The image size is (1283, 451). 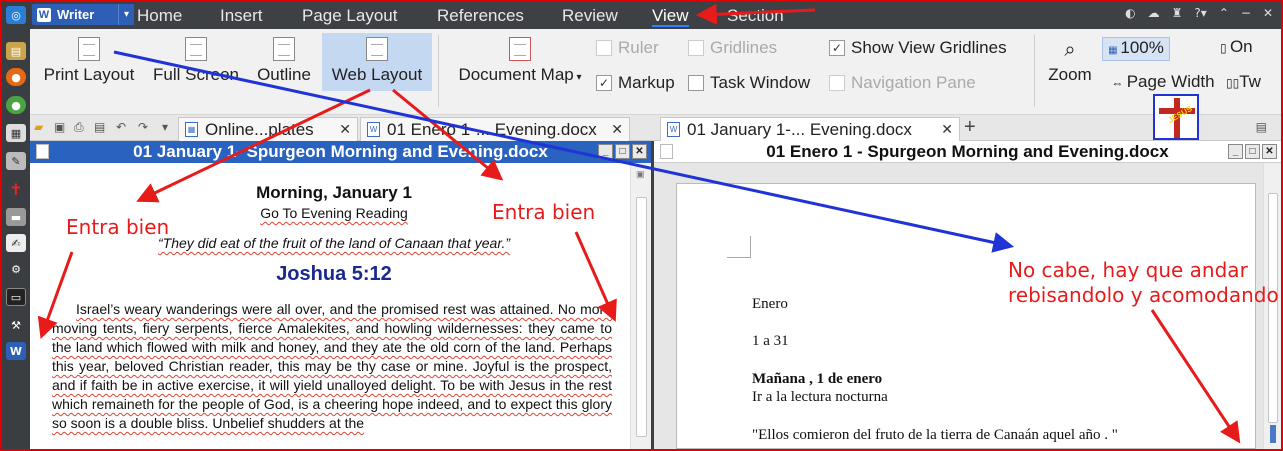 What do you see at coordinates (480, 15) in the screenshot?
I see `menu-references: References` at bounding box center [480, 15].